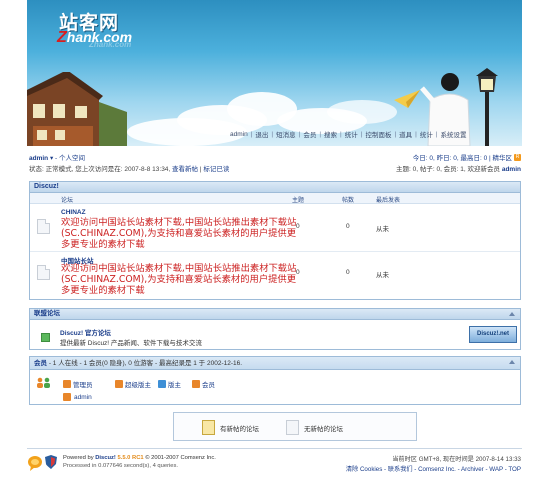 The image size is (550, 480). I want to click on nav-item: 道具, so click(405, 134).